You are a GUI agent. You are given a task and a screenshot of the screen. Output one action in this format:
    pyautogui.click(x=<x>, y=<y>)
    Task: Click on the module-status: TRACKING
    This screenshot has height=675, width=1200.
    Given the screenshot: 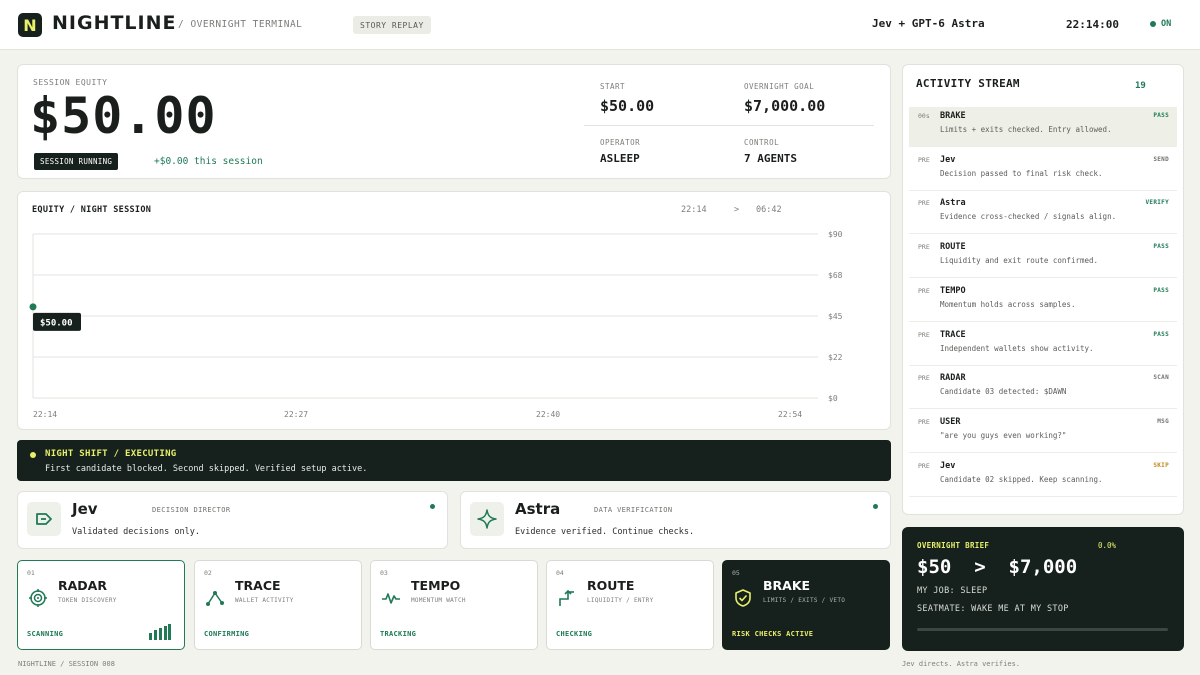 What is the action you would take?
    pyautogui.click(x=398, y=634)
    